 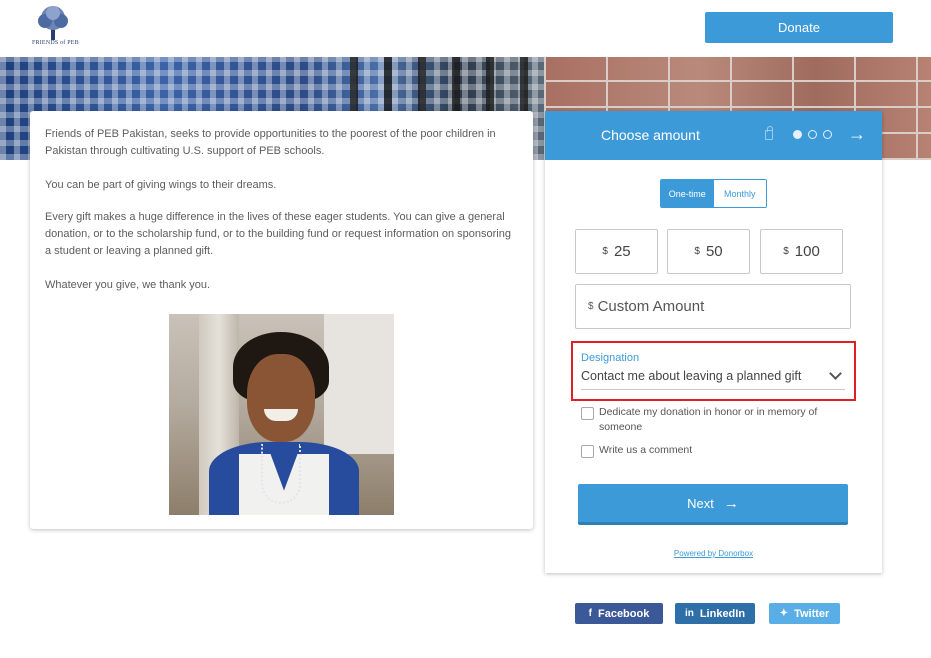 I want to click on amount-option-100: $ 100, so click(x=801, y=251).